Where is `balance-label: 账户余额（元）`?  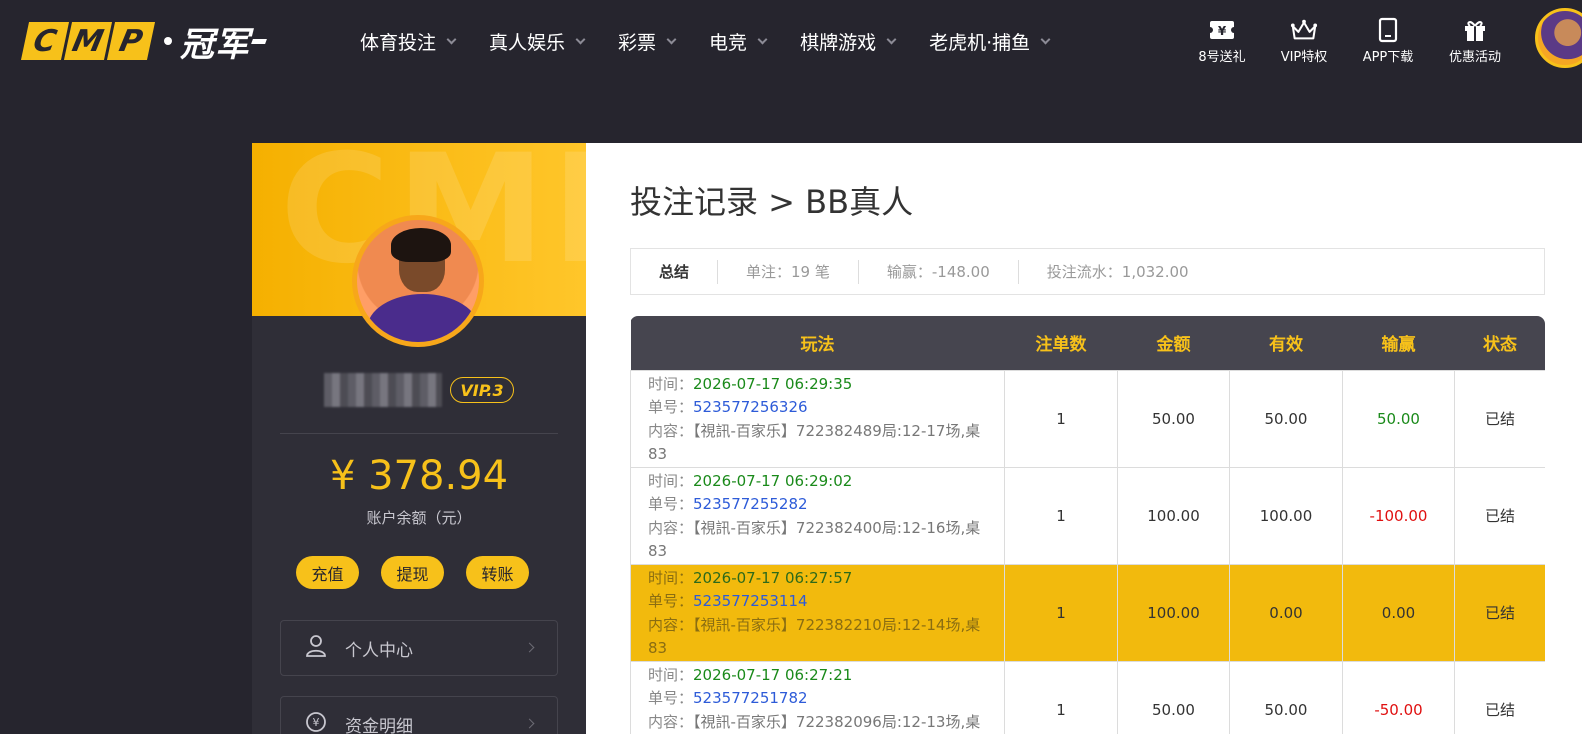 balance-label: 账户余额（元） is located at coordinates (419, 518).